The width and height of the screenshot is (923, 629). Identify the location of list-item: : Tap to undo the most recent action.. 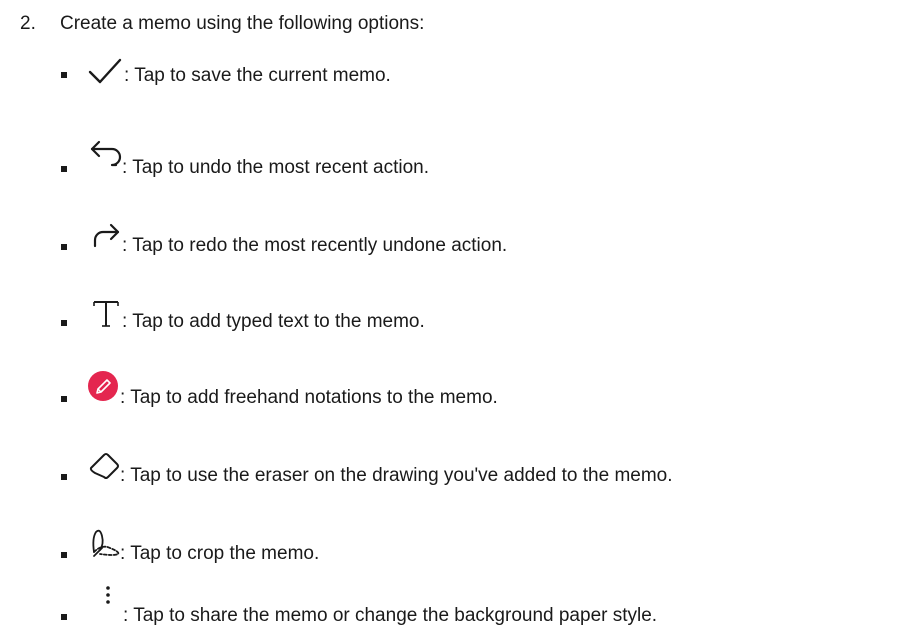
(461, 156).